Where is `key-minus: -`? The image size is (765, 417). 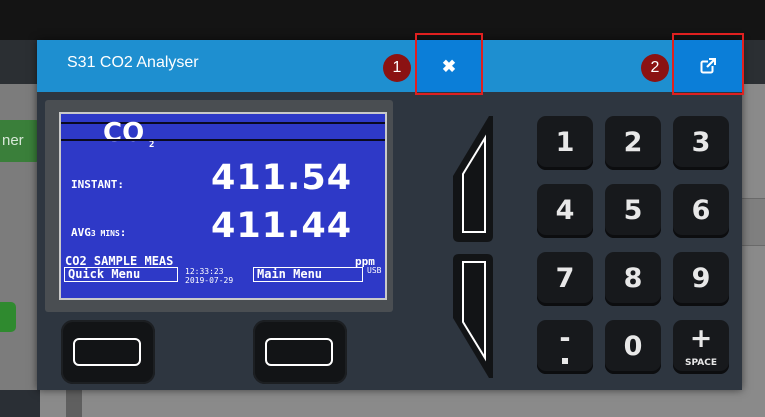 key-minus: - is located at coordinates (565, 347).